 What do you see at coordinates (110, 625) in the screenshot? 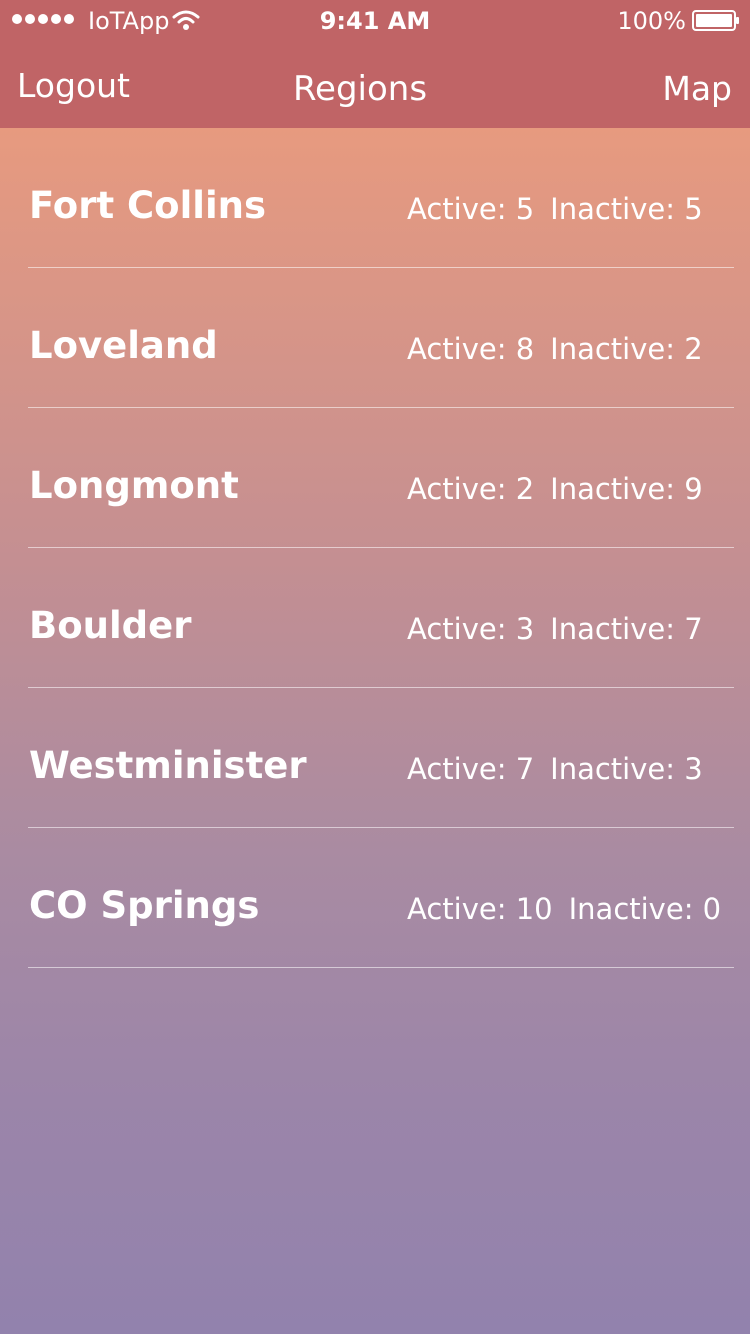
I see `region-name: Boulder` at bounding box center [110, 625].